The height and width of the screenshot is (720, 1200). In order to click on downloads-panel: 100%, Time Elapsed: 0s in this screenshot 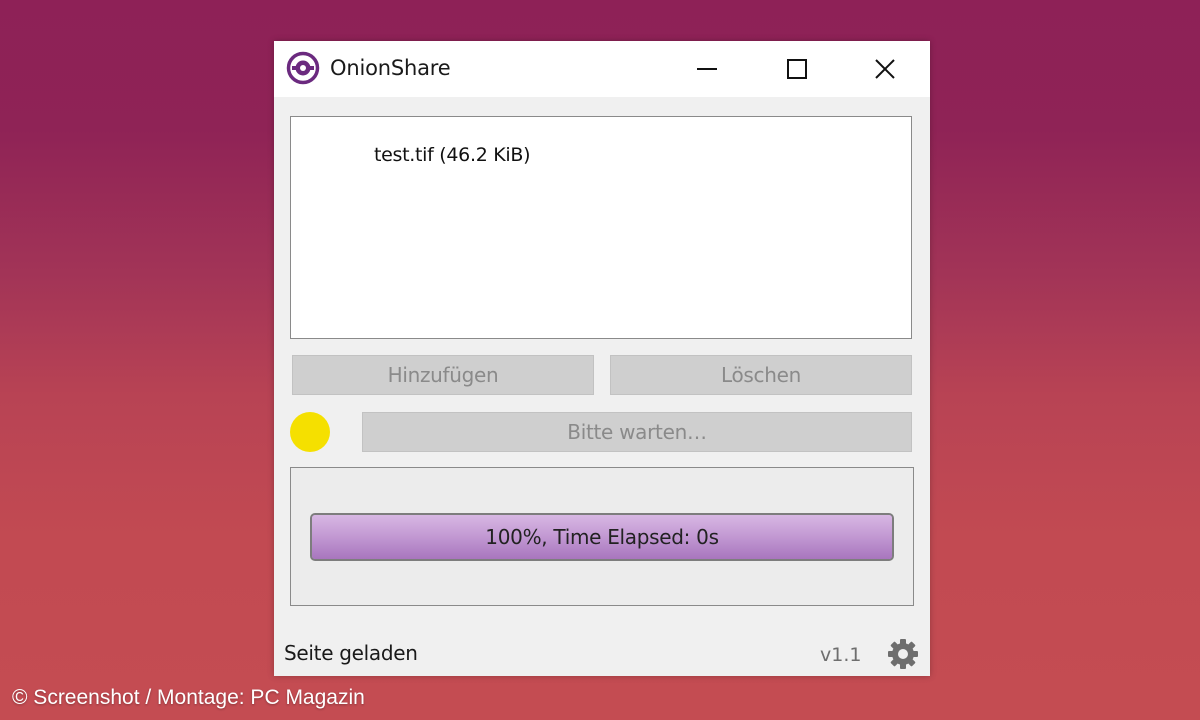, I will do `click(602, 536)`.